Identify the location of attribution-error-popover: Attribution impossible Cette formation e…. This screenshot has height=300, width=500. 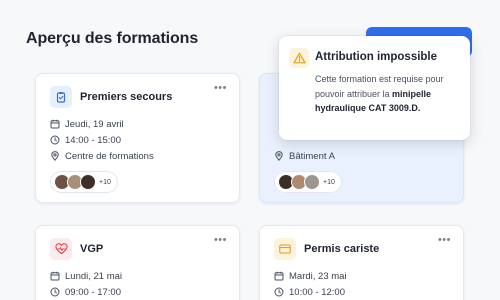
(374, 88).